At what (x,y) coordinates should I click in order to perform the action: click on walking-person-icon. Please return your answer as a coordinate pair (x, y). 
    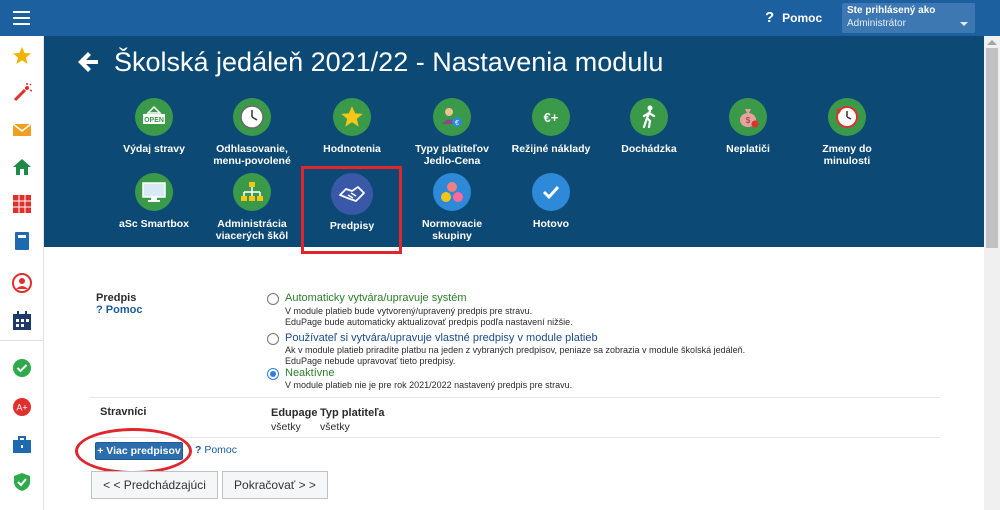
    Looking at the image, I should click on (649, 117).